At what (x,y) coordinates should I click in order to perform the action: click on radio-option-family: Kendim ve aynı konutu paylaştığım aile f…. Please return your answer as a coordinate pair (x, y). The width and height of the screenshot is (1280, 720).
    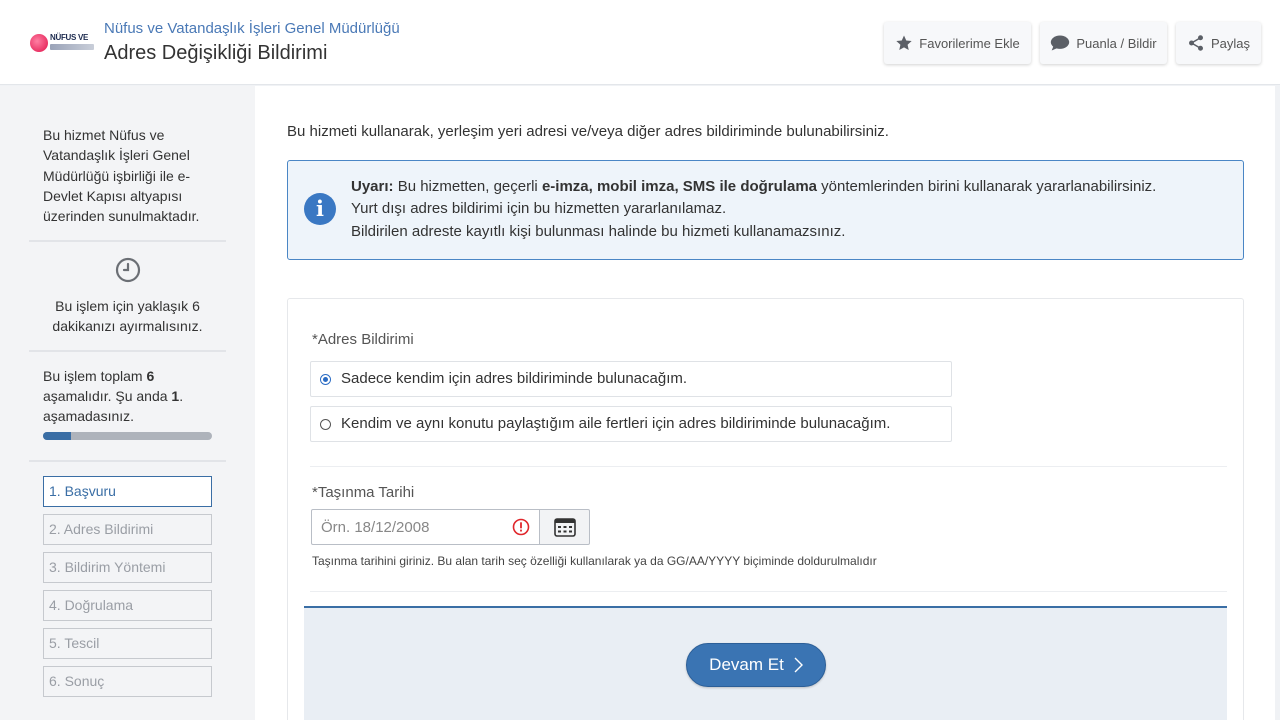
    Looking at the image, I should click on (631, 424).